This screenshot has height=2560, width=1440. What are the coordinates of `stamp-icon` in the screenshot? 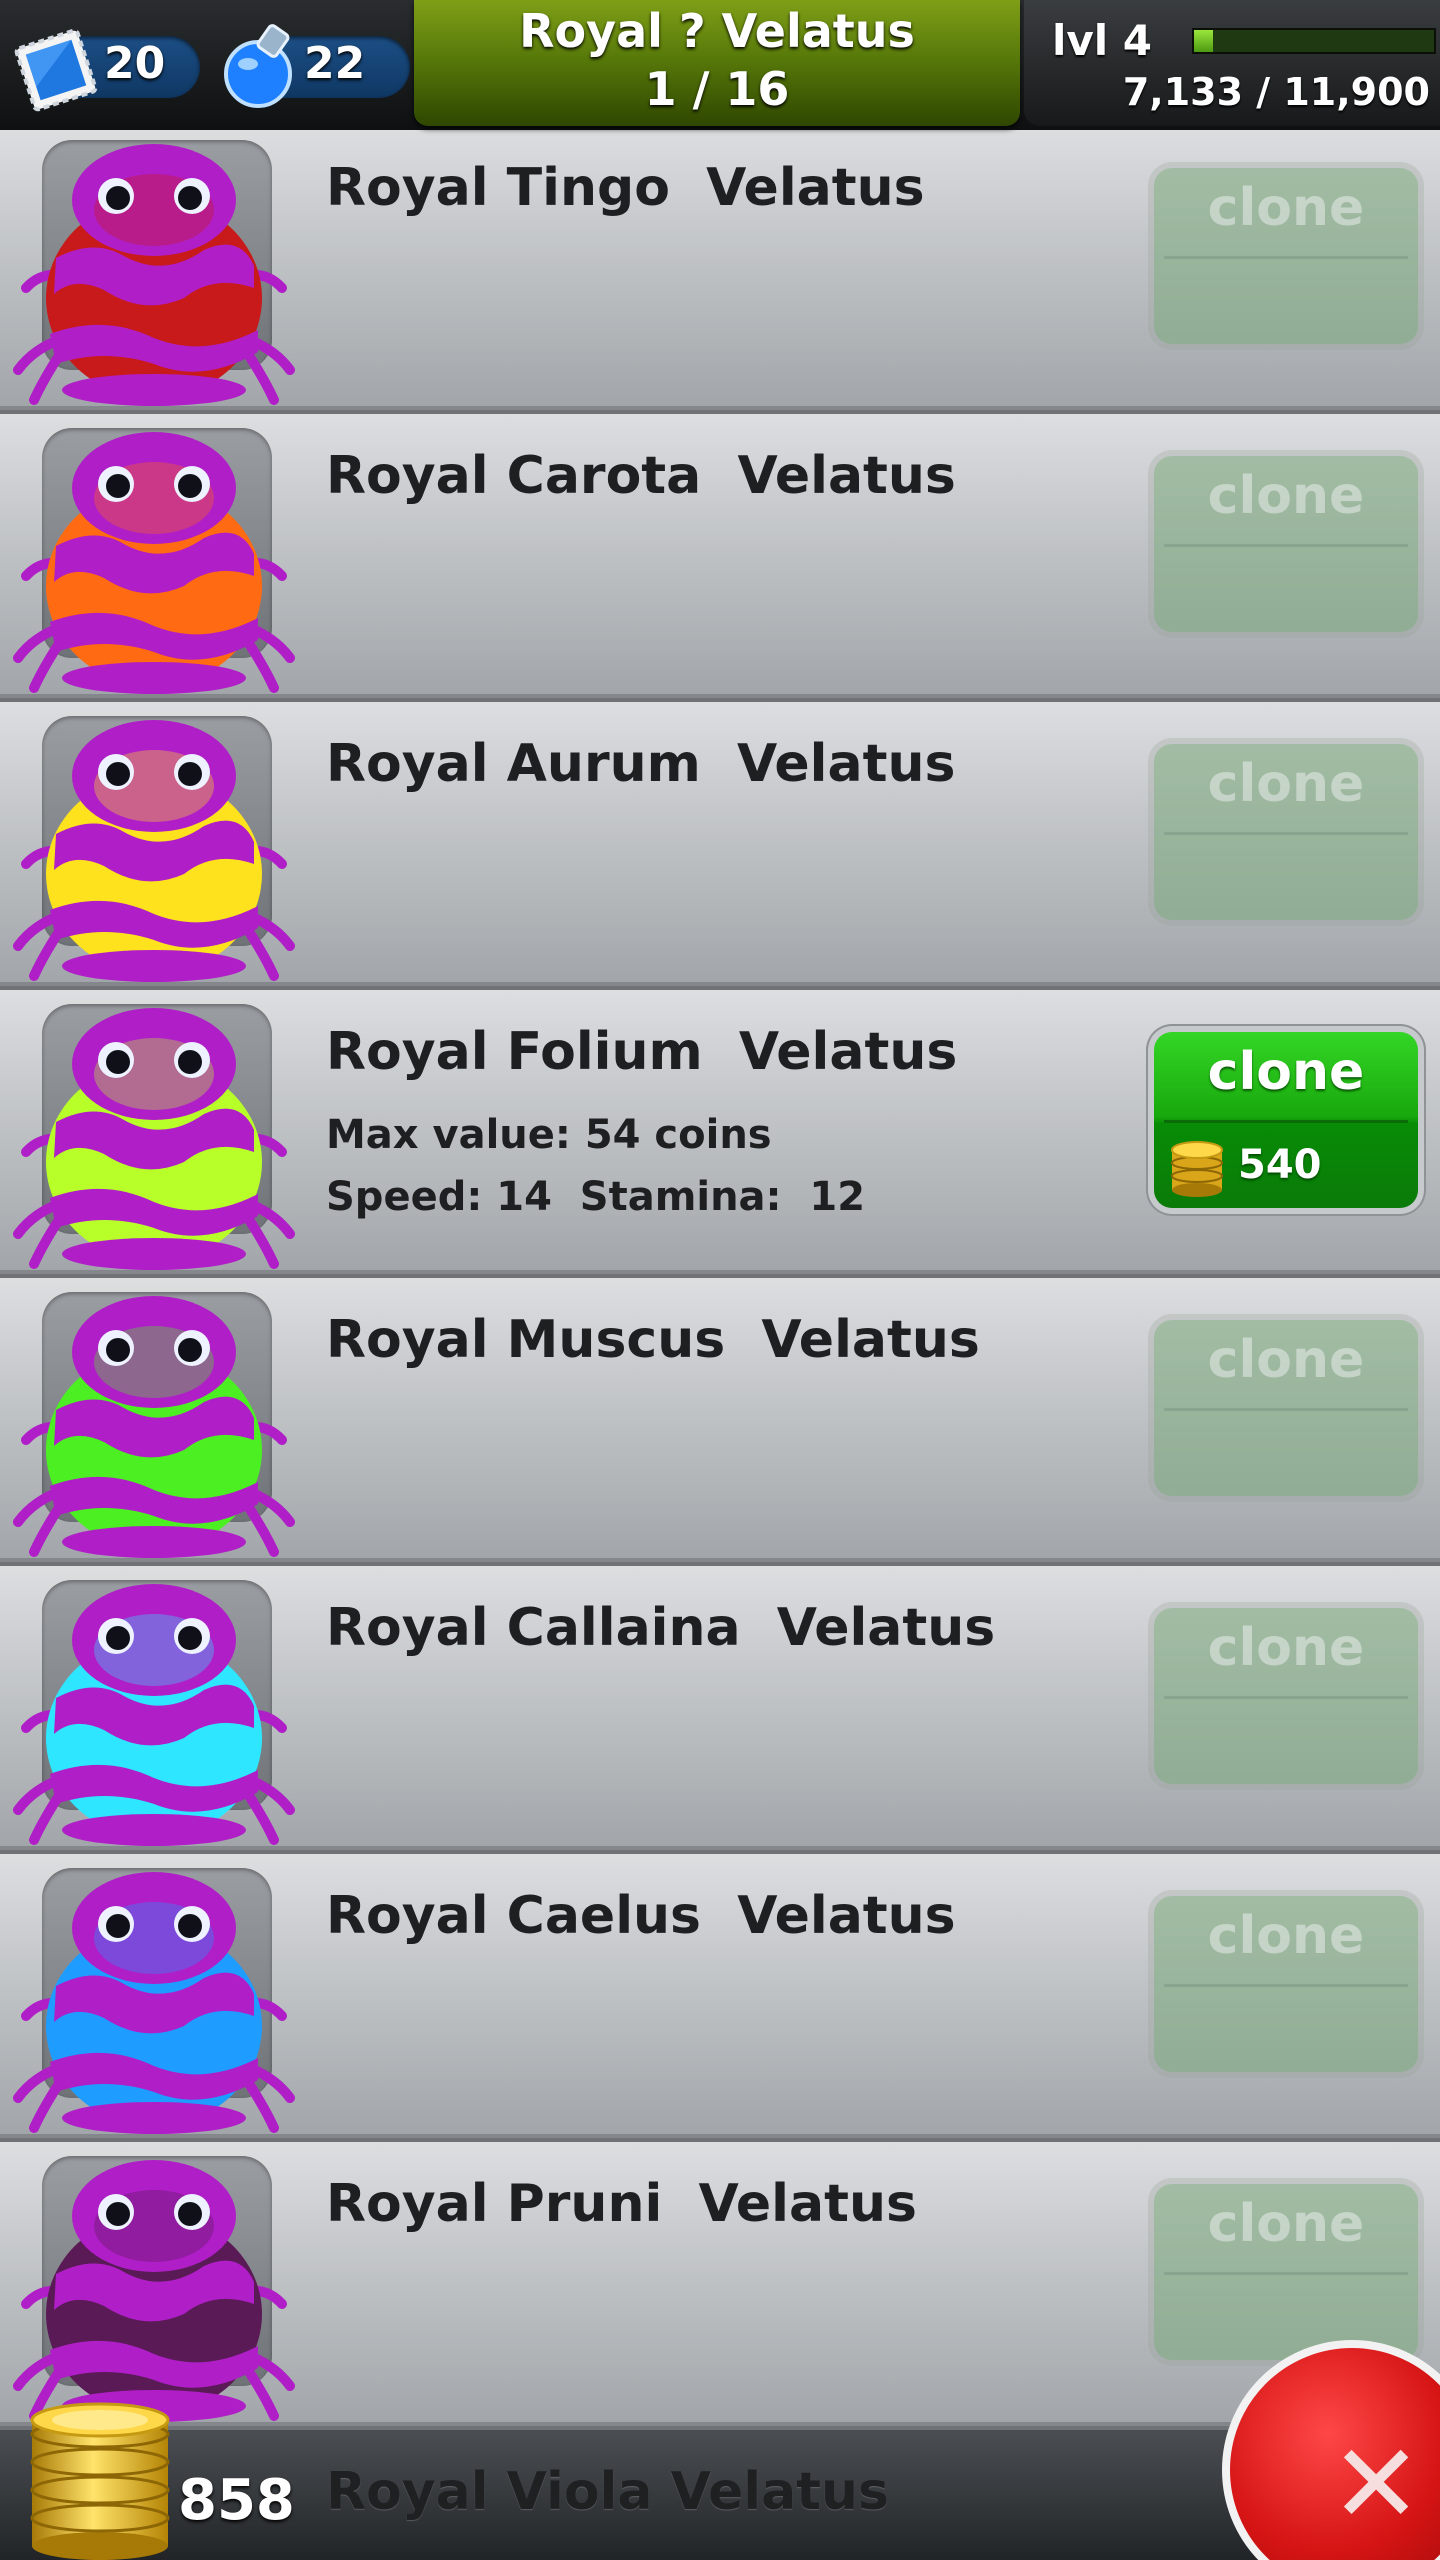 It's located at (56, 70).